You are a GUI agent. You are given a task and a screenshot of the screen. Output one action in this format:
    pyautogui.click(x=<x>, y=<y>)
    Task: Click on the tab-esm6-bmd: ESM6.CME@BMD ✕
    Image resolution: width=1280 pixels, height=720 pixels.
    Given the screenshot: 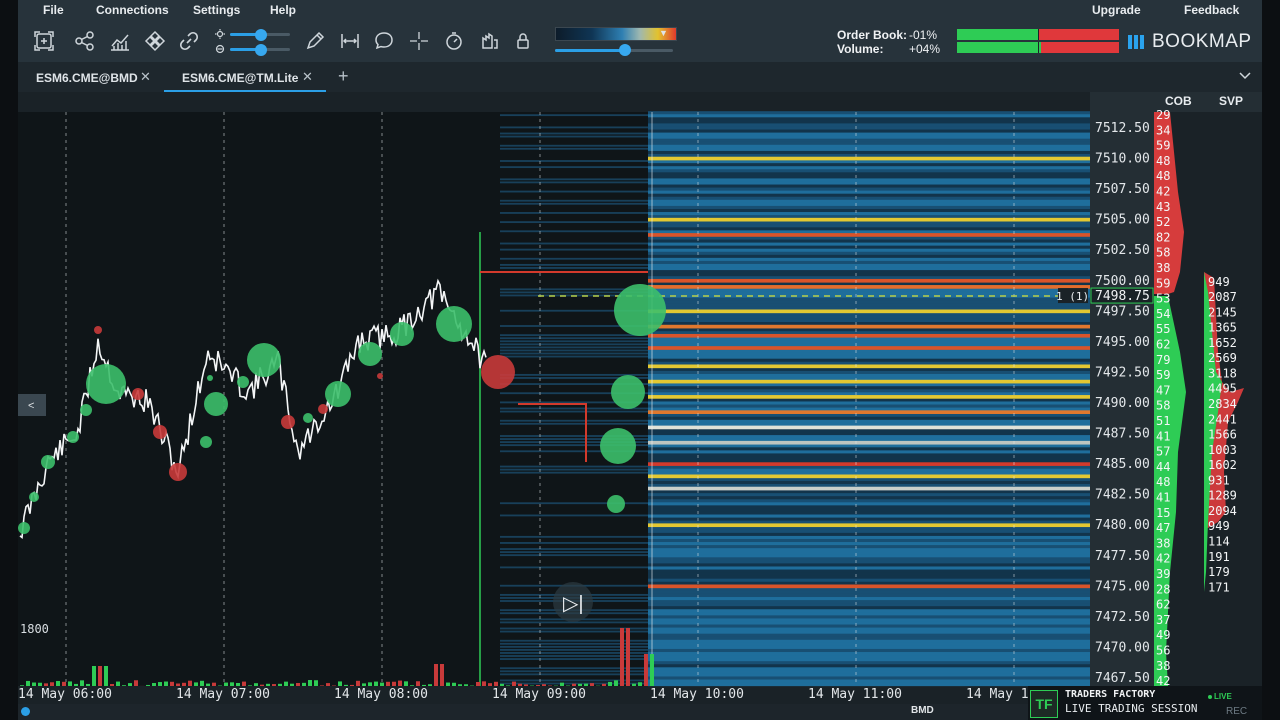 What is the action you would take?
    pyautogui.click(x=90, y=77)
    